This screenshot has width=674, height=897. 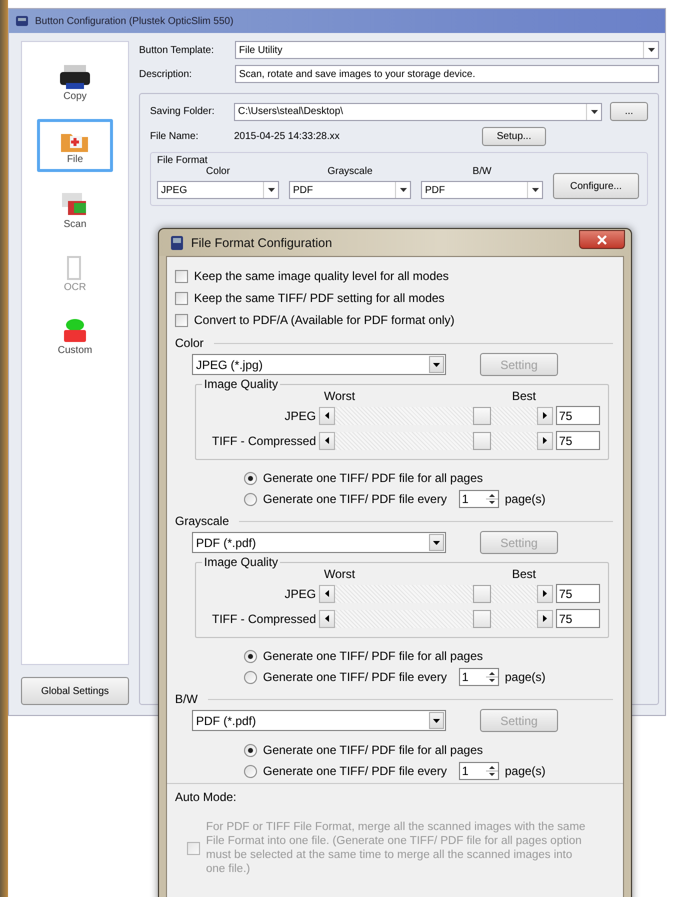 What do you see at coordinates (75, 145) in the screenshot?
I see `sidebar-item: File` at bounding box center [75, 145].